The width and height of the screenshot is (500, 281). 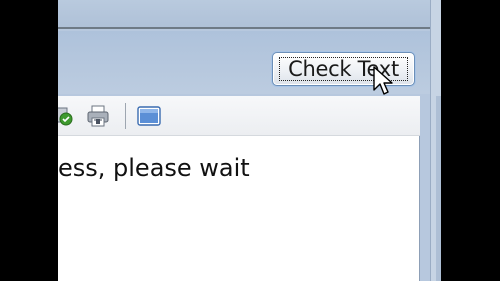 I want to click on check-text-button: Check Text, so click(x=343, y=69).